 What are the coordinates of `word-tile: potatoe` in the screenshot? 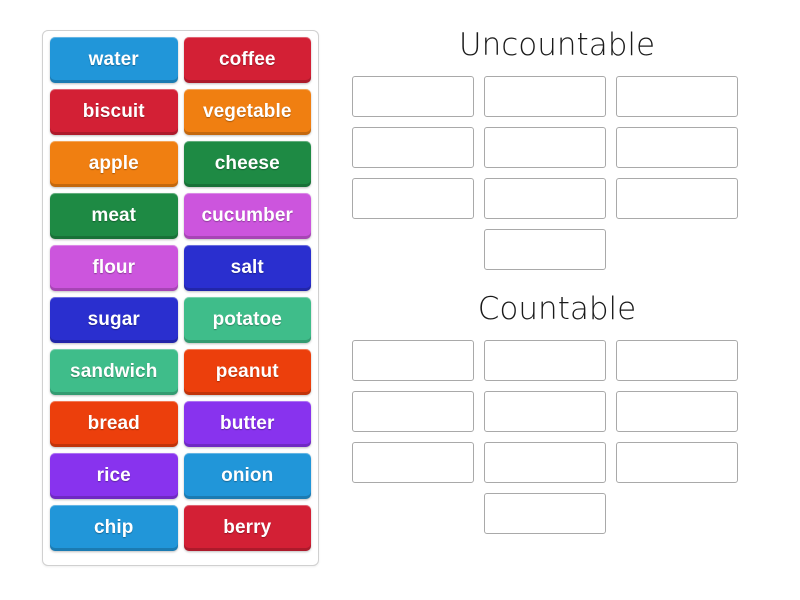 It's located at (247, 320).